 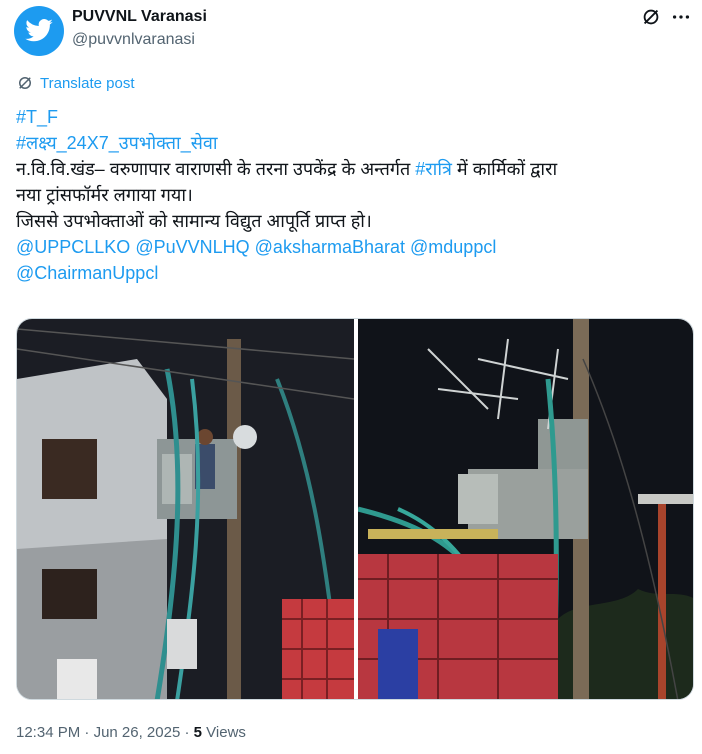 I want to click on mention-uppcllko: @UPPCLLKO, so click(x=73, y=247).